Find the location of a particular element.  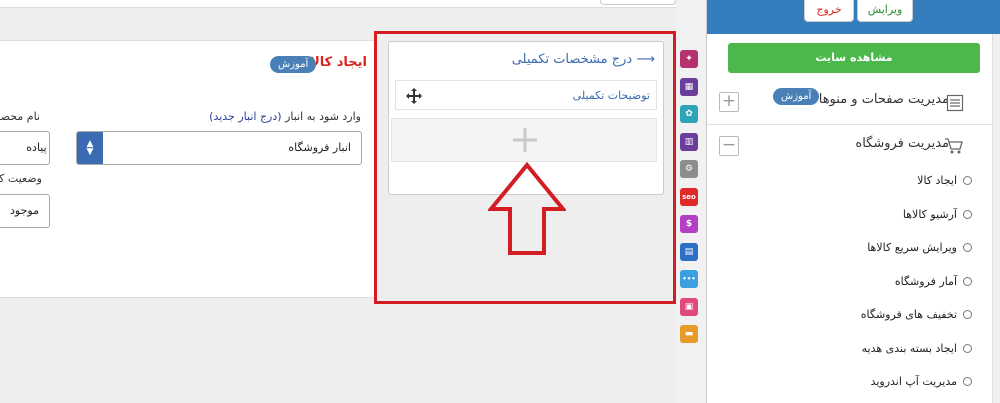

grid-icon: ▦ is located at coordinates (689, 86).